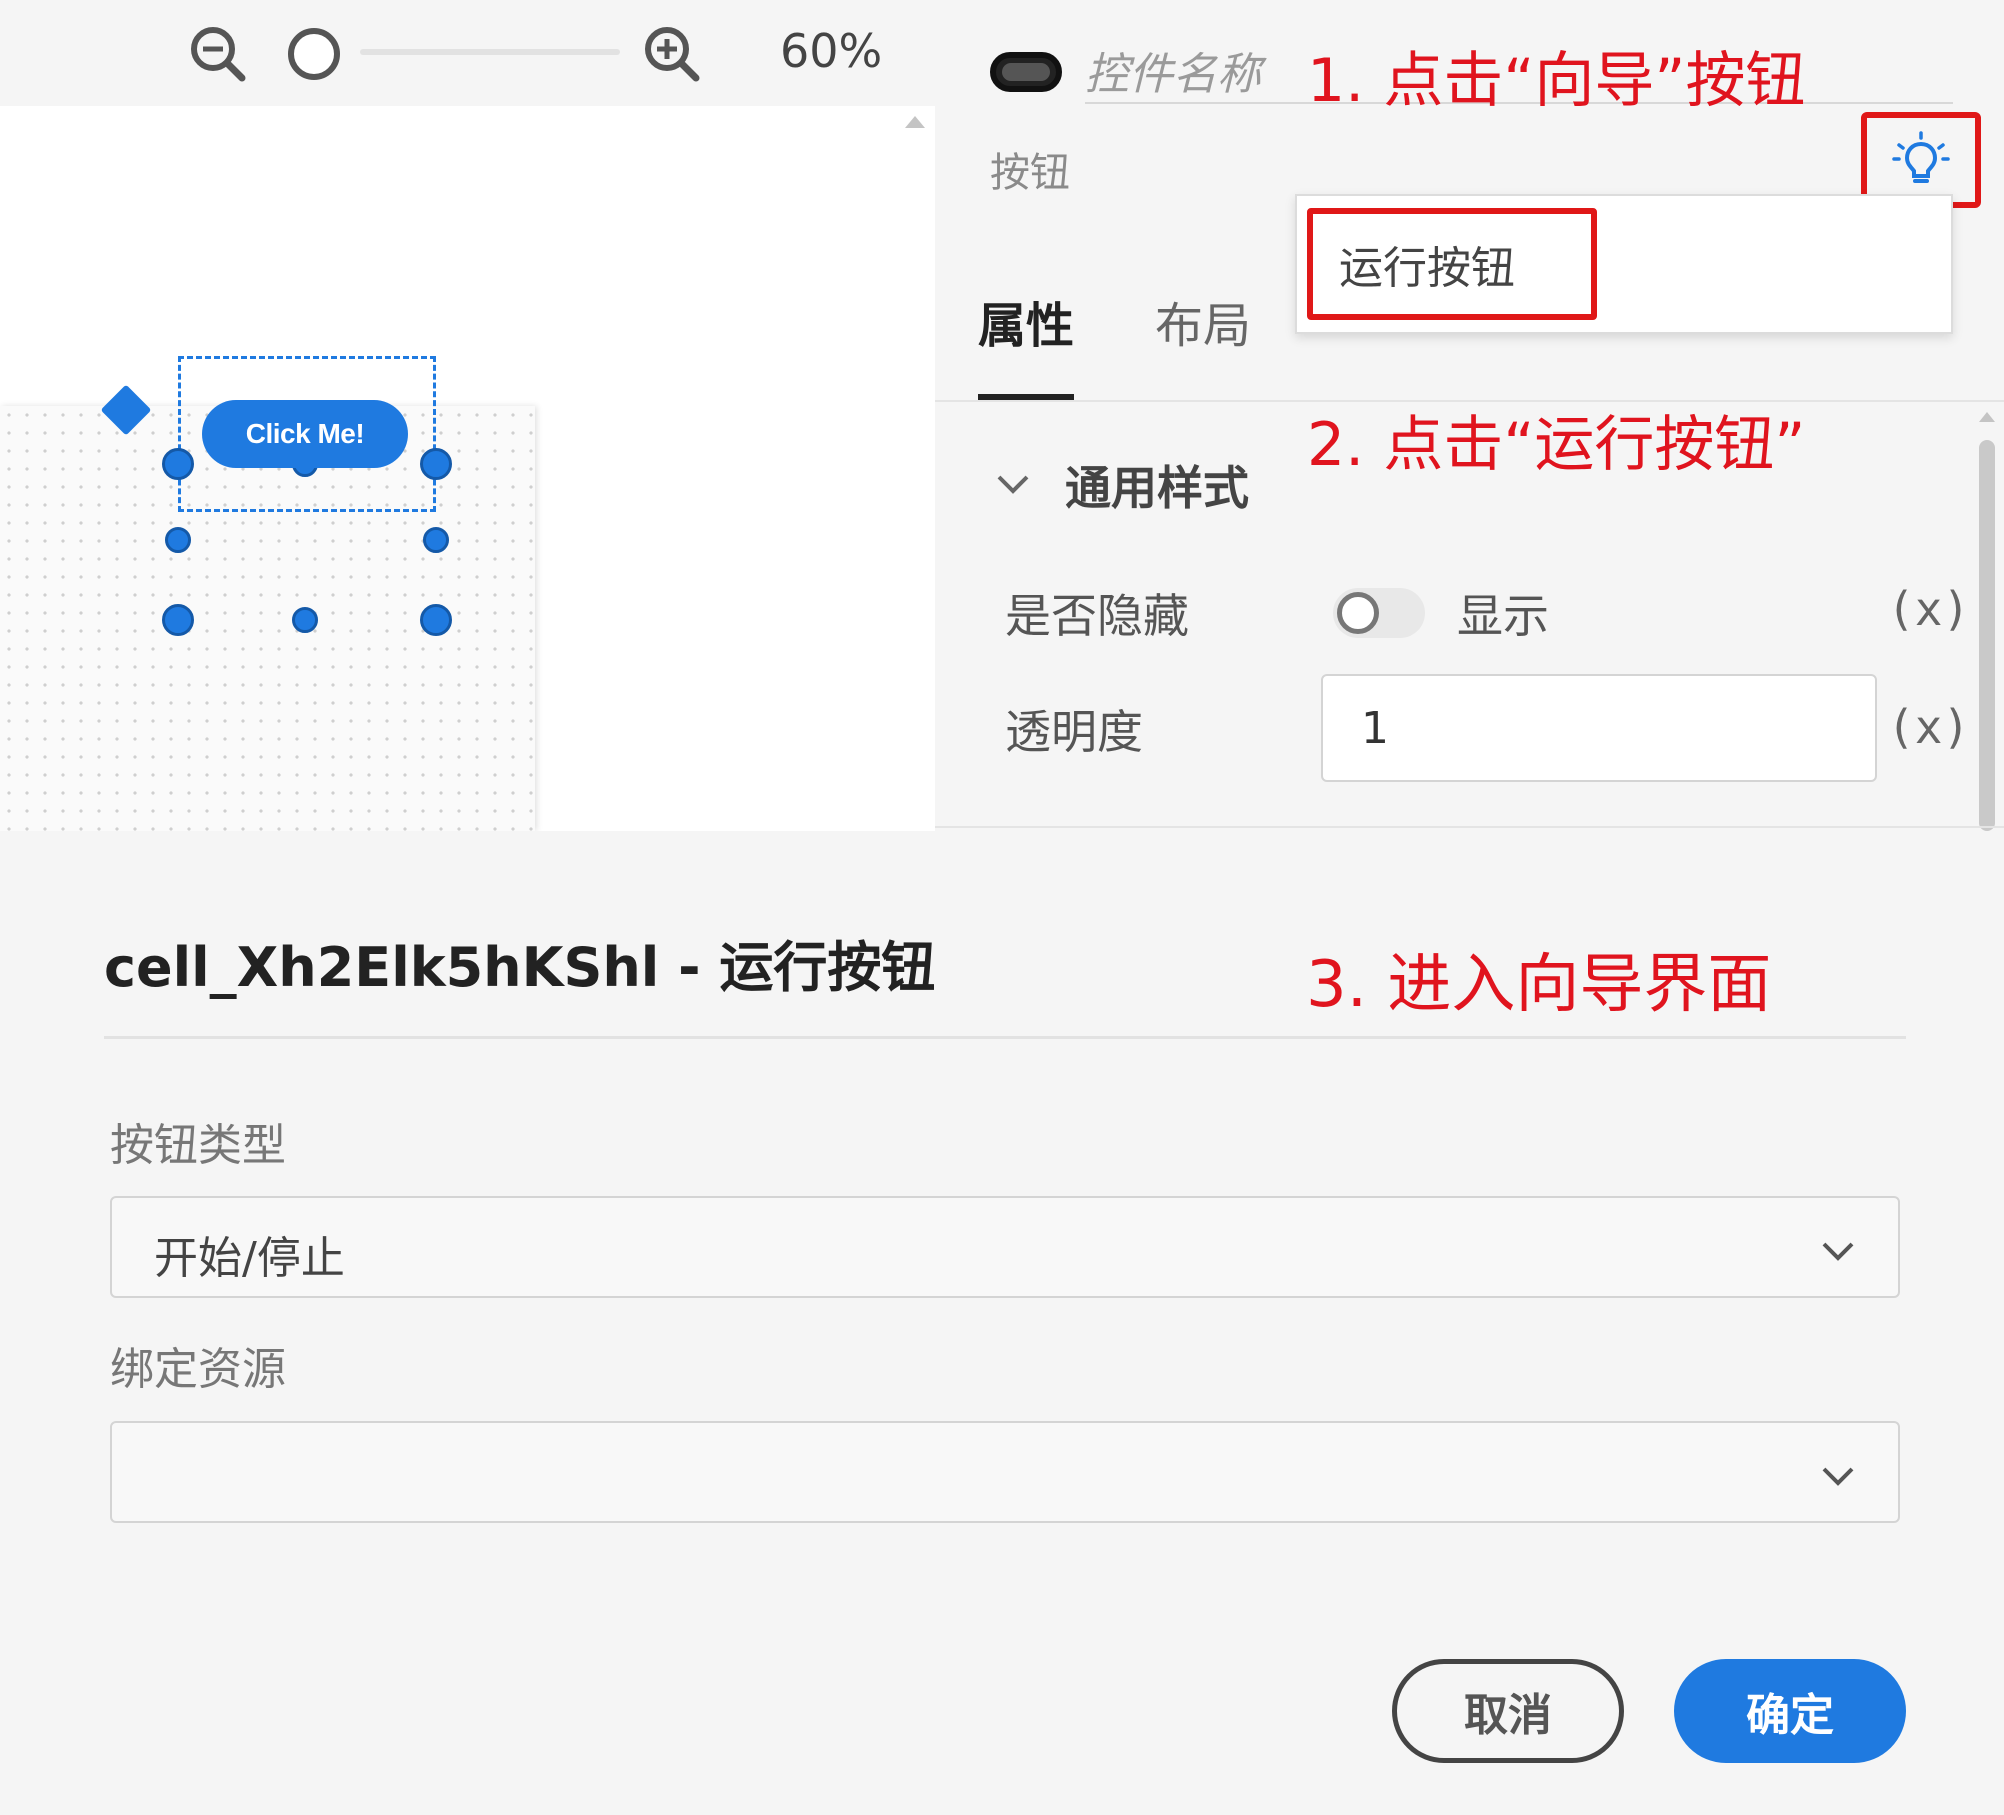  Describe the element at coordinates (178, 540) in the screenshot. I see `resize-handle-left` at that location.